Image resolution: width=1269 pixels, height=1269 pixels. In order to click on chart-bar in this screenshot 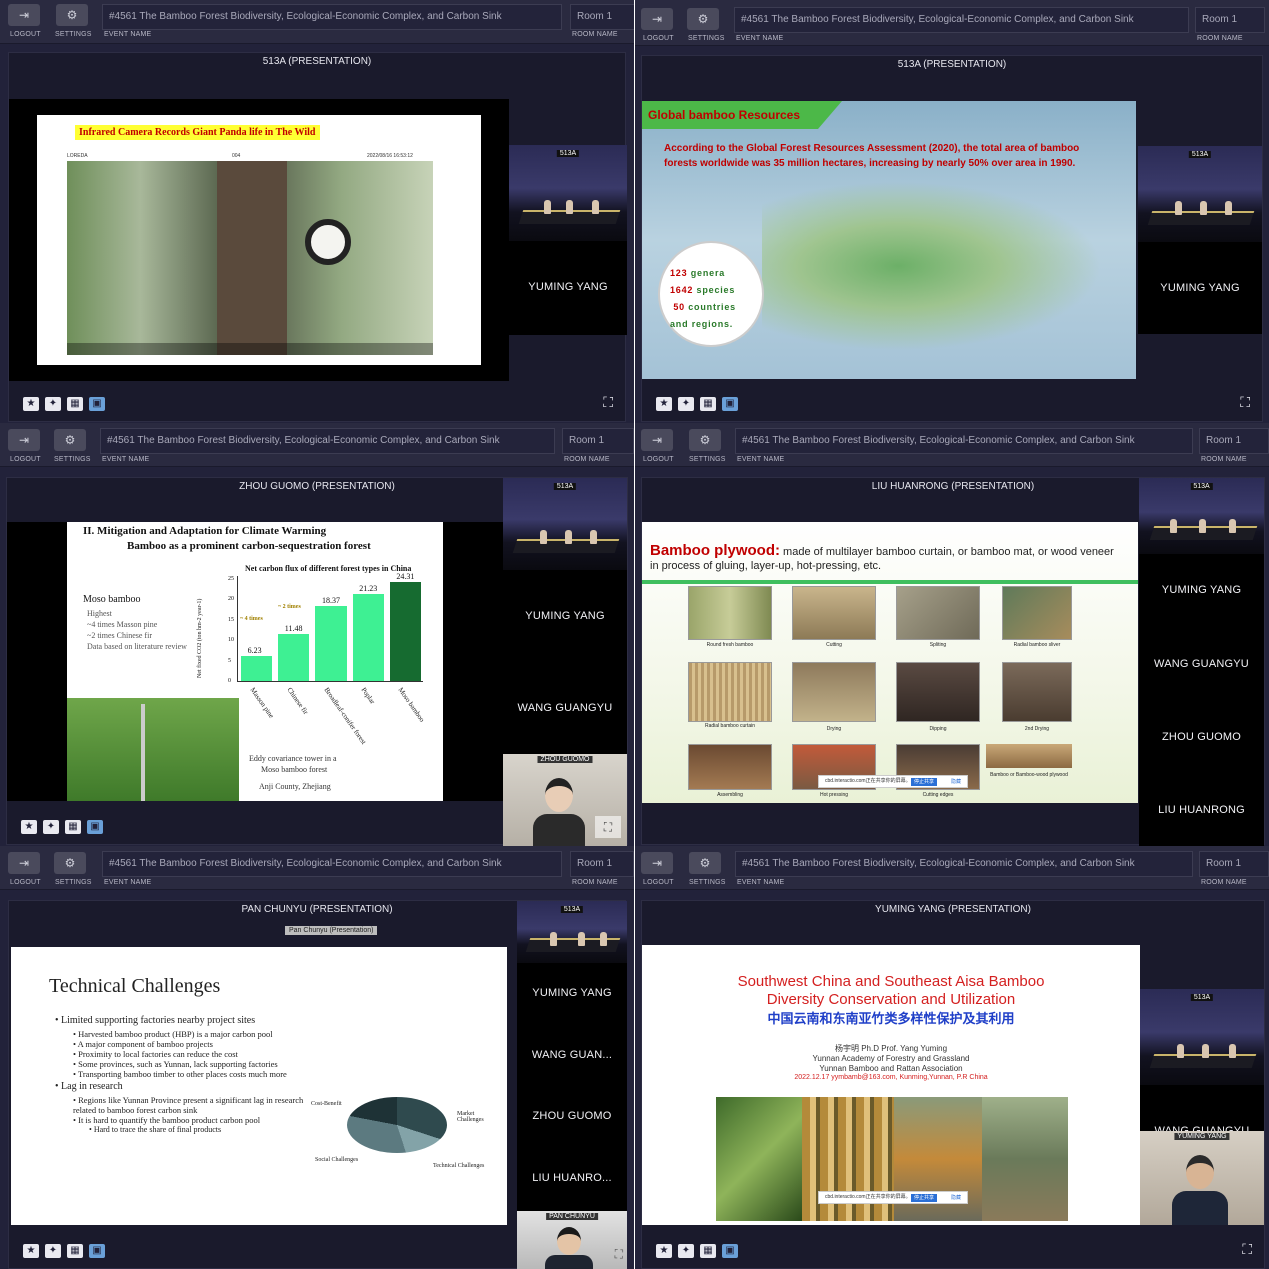, I will do `click(368, 637)`.